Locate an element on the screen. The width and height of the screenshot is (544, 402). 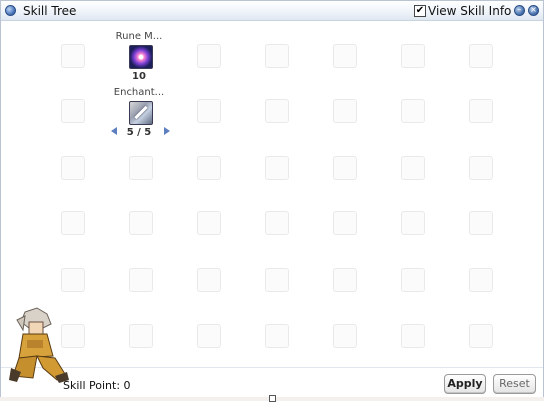
minimize-button: – is located at coordinates (519, 10).